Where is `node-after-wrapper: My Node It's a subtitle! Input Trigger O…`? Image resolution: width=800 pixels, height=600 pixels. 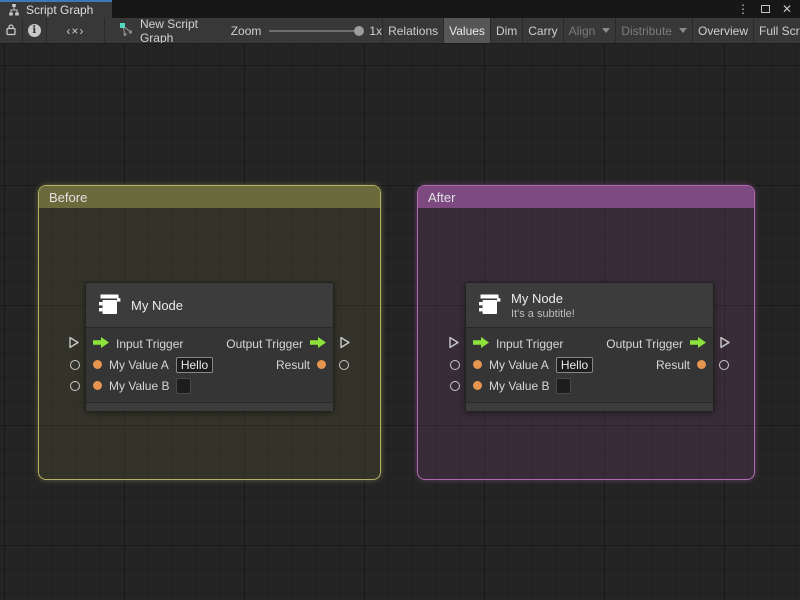 node-after-wrapper: My Node It's a subtitle! Input Trigger O… is located at coordinates (589, 346).